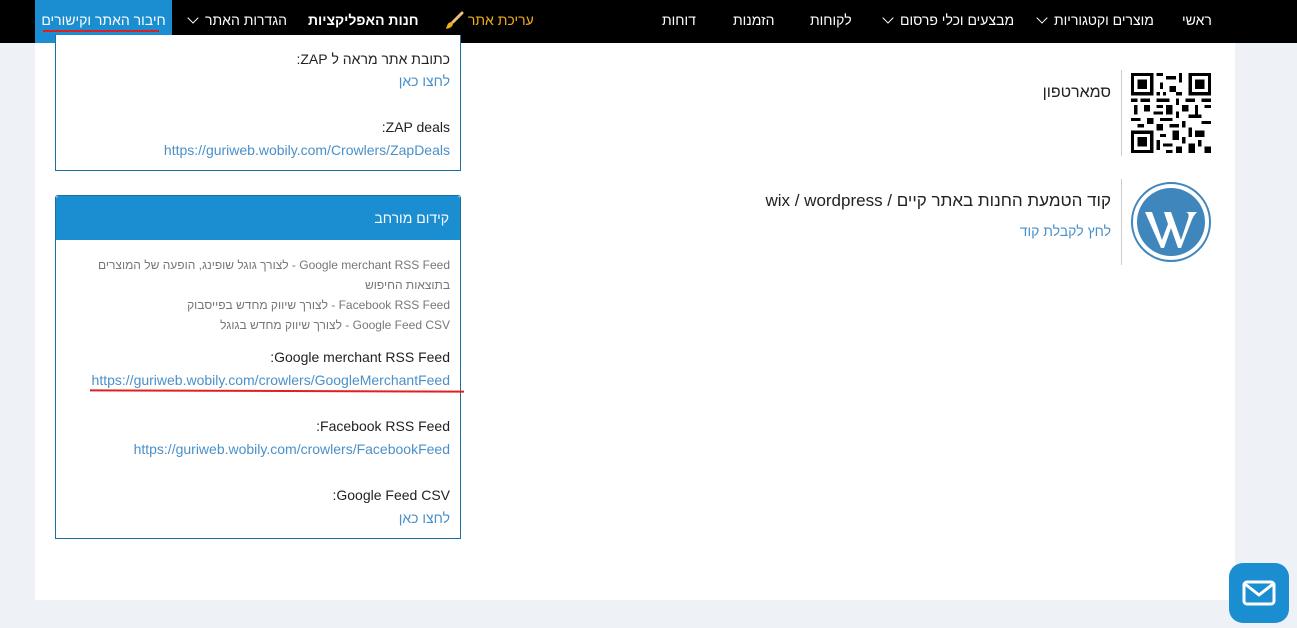 This screenshot has width=1297, height=628. I want to click on google-csv-link: לחצו כאן, so click(424, 518).